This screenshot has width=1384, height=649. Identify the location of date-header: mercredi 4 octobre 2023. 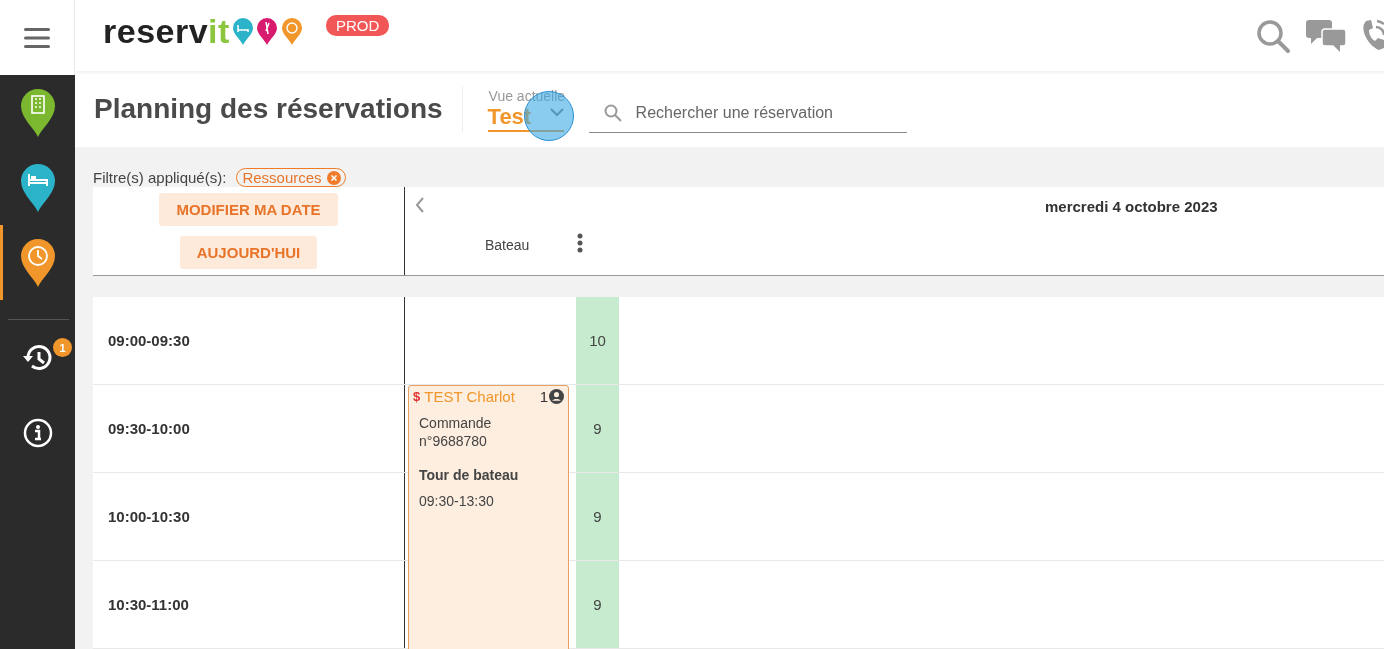
(1131, 206).